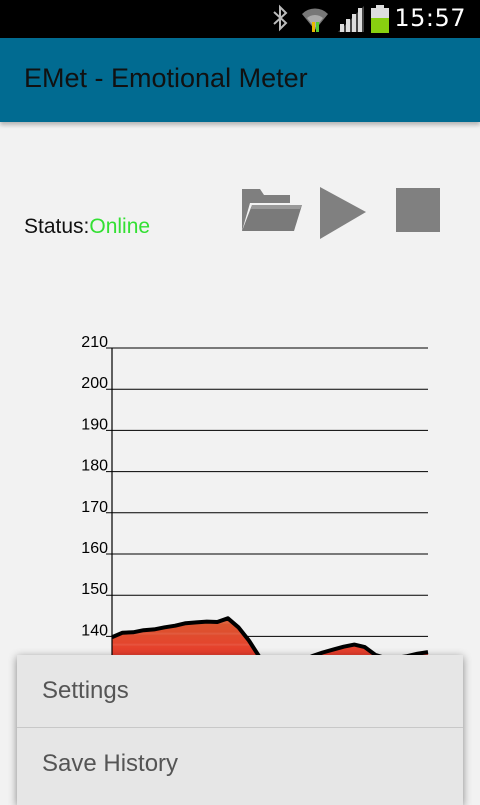 Image resolution: width=480 pixels, height=805 pixels. I want to click on folder-open-icon, so click(272, 211).